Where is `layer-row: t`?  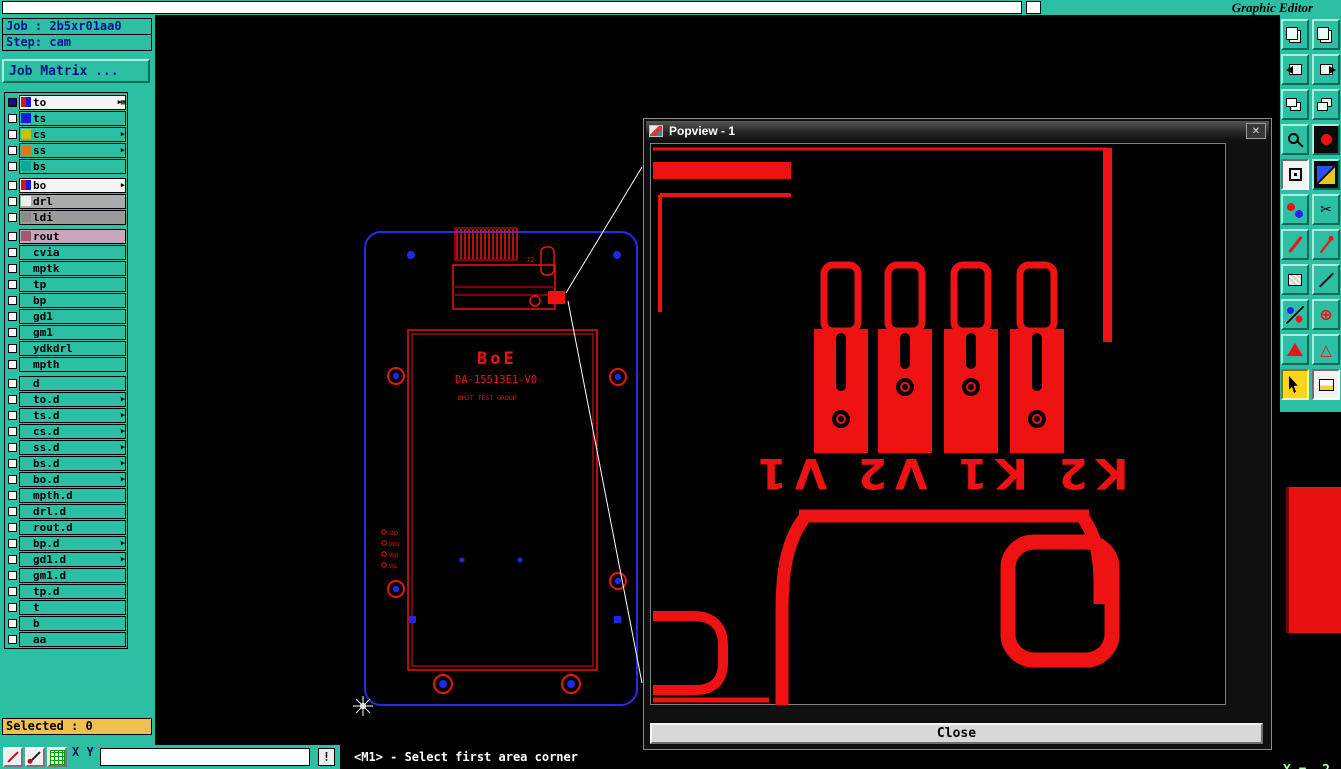
layer-row: t is located at coordinates (66, 607).